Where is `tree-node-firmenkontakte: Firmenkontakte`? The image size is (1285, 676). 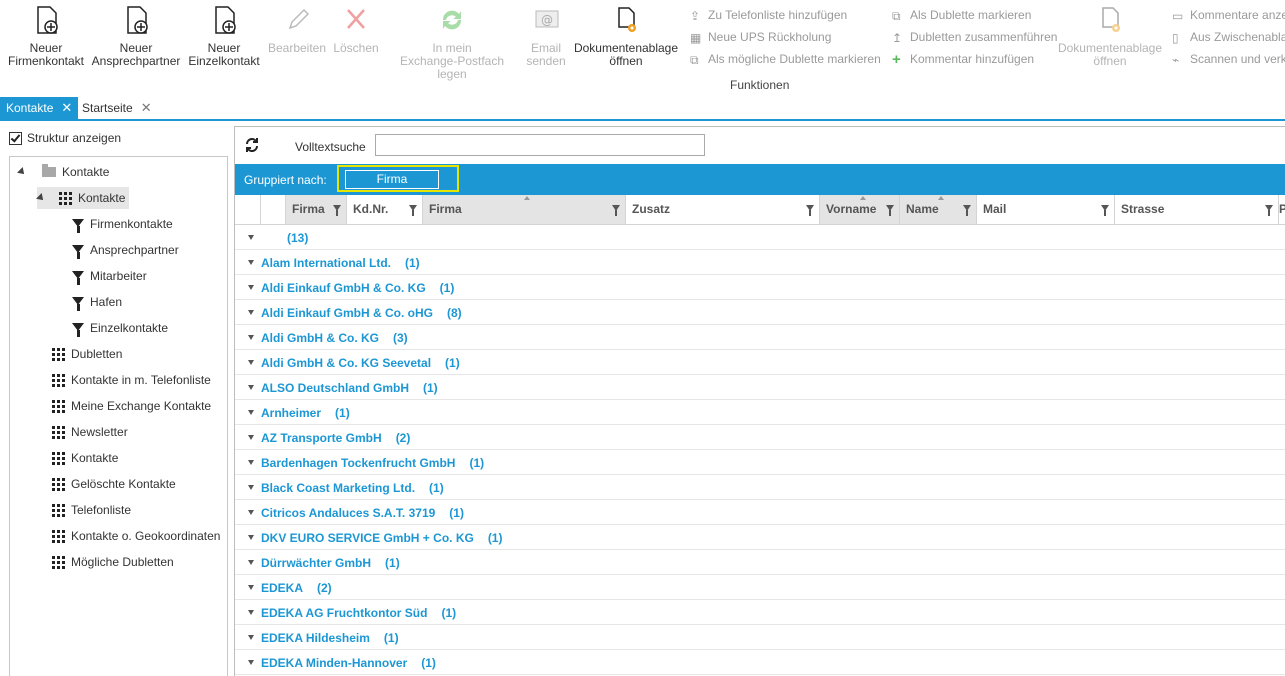 tree-node-firmenkontakte: Firmenkontakte is located at coordinates (122, 224).